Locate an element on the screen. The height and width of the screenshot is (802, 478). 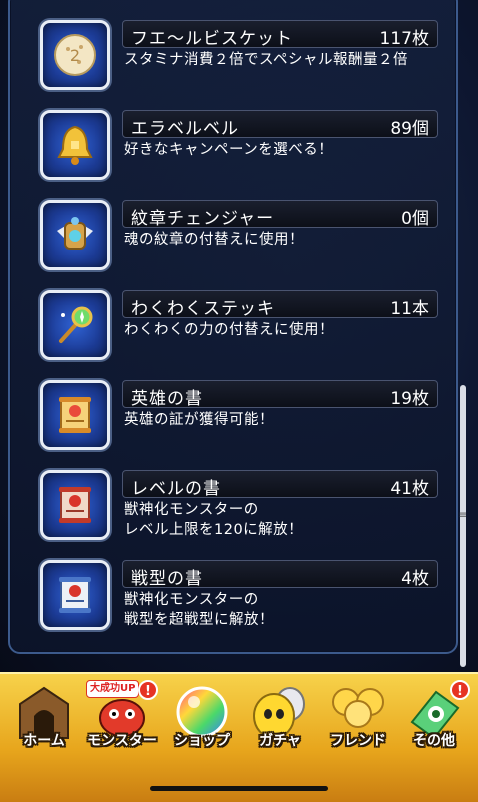
tab-label: ショップ is located at coordinates (202, 741).